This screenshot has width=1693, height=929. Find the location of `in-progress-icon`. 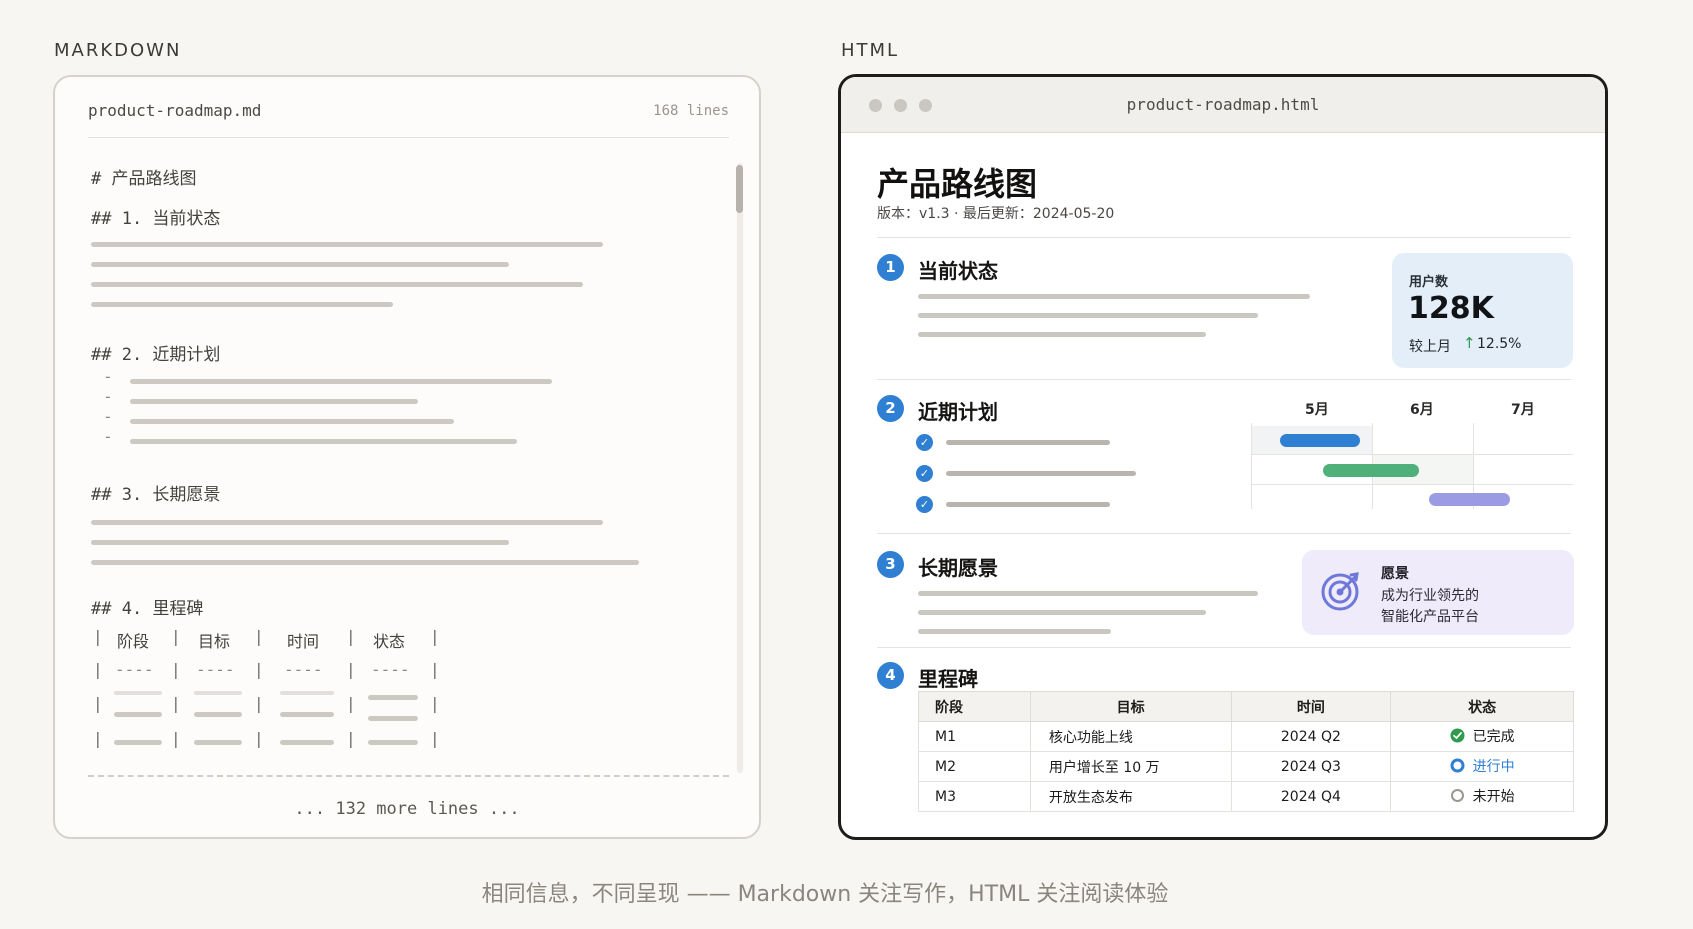

in-progress-icon is located at coordinates (1457, 765).